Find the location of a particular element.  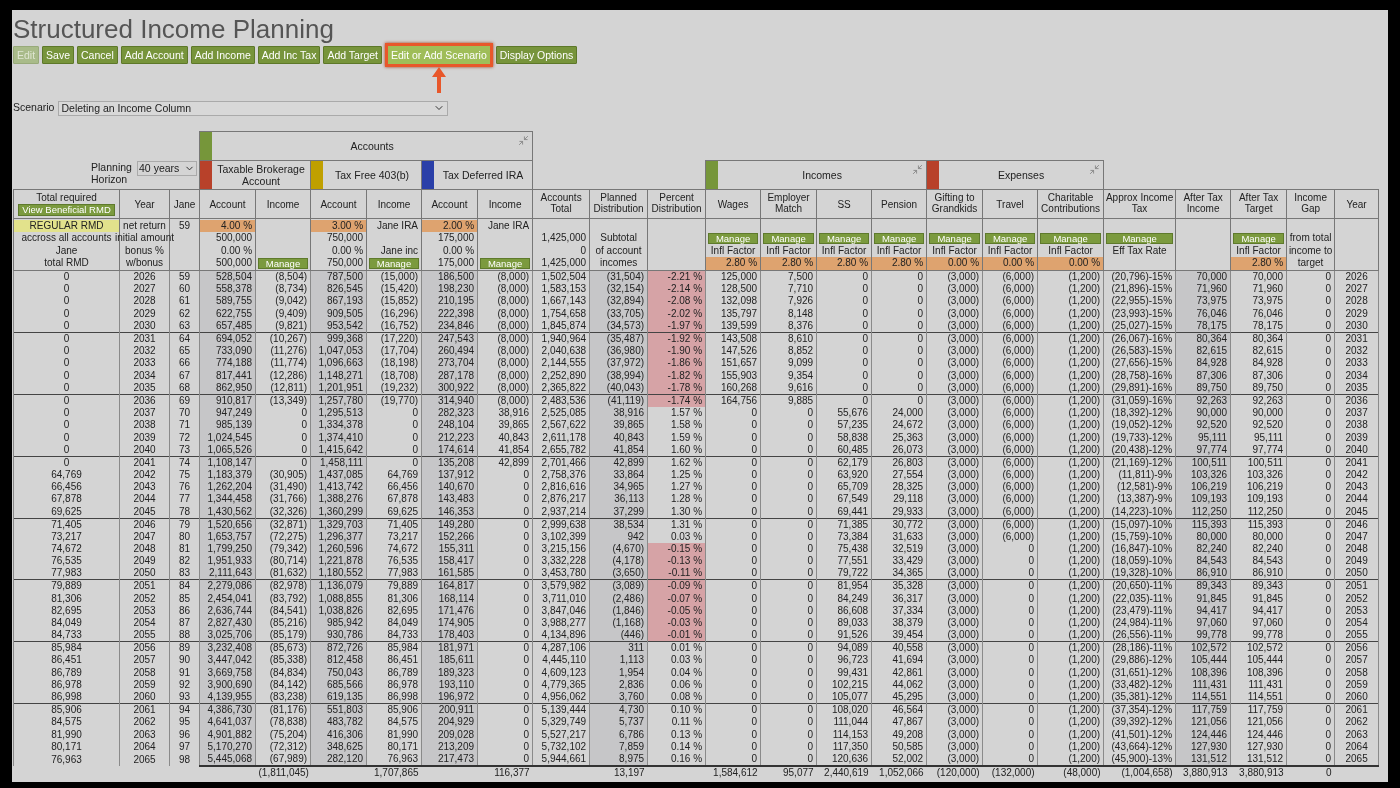

table-cell: 2042 is located at coordinates (1356, 474).